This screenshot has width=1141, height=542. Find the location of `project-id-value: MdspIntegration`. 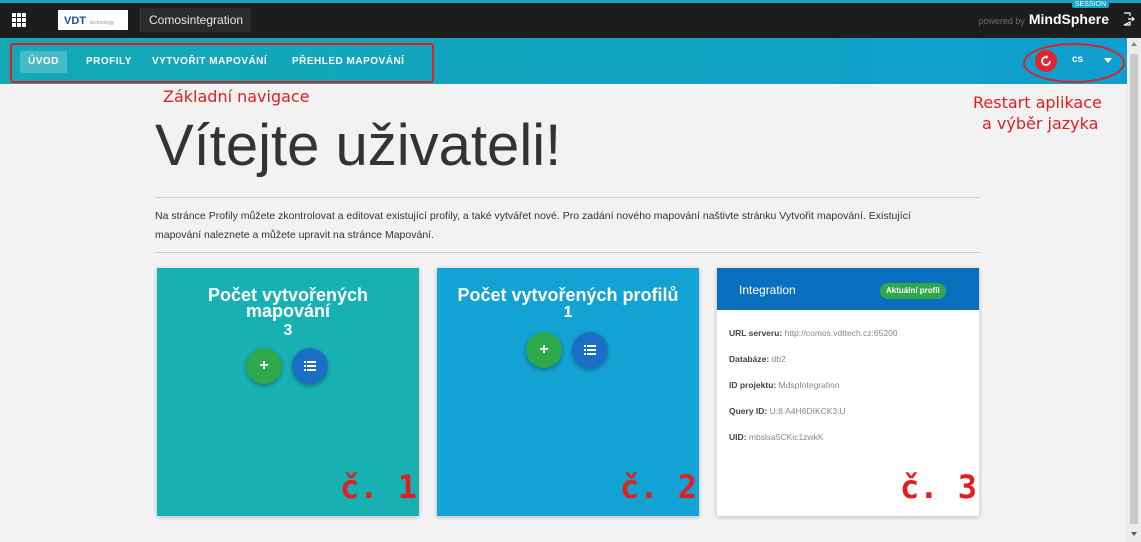

project-id-value: MdspIntegration is located at coordinates (809, 385).